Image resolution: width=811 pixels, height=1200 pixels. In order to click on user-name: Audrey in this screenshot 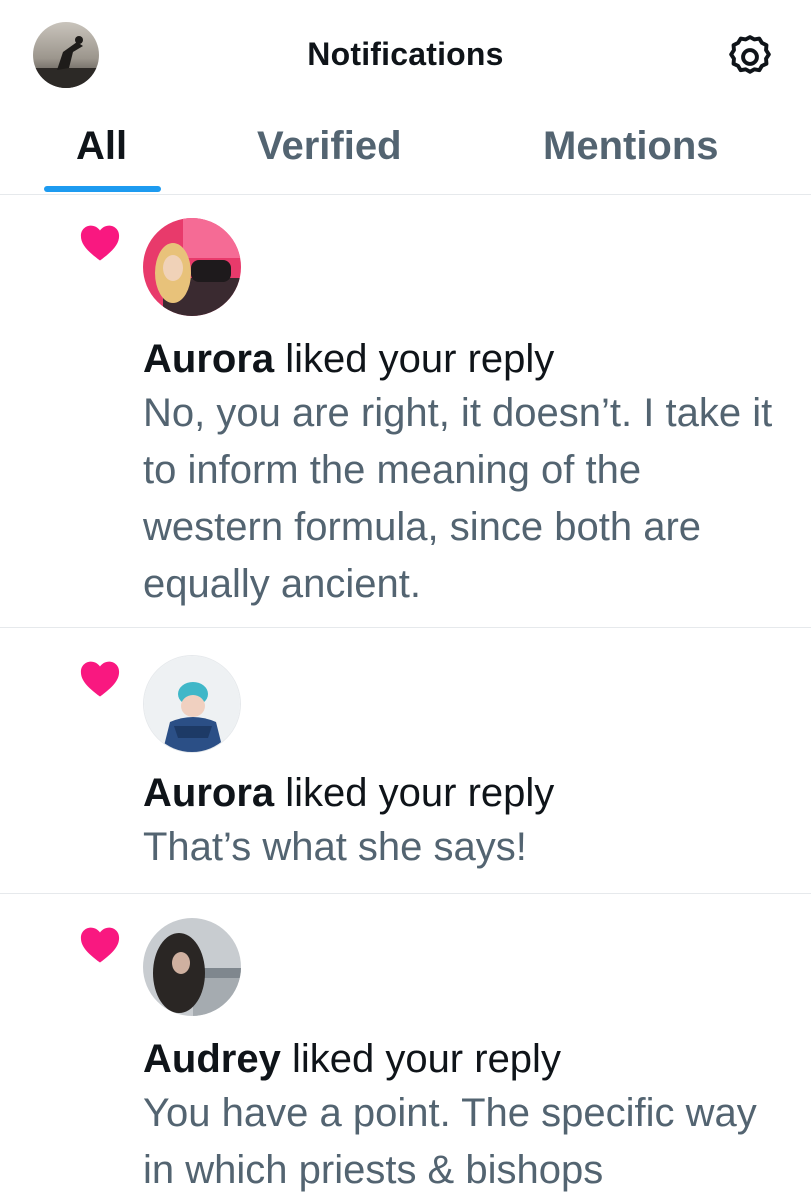, I will do `click(212, 1059)`.